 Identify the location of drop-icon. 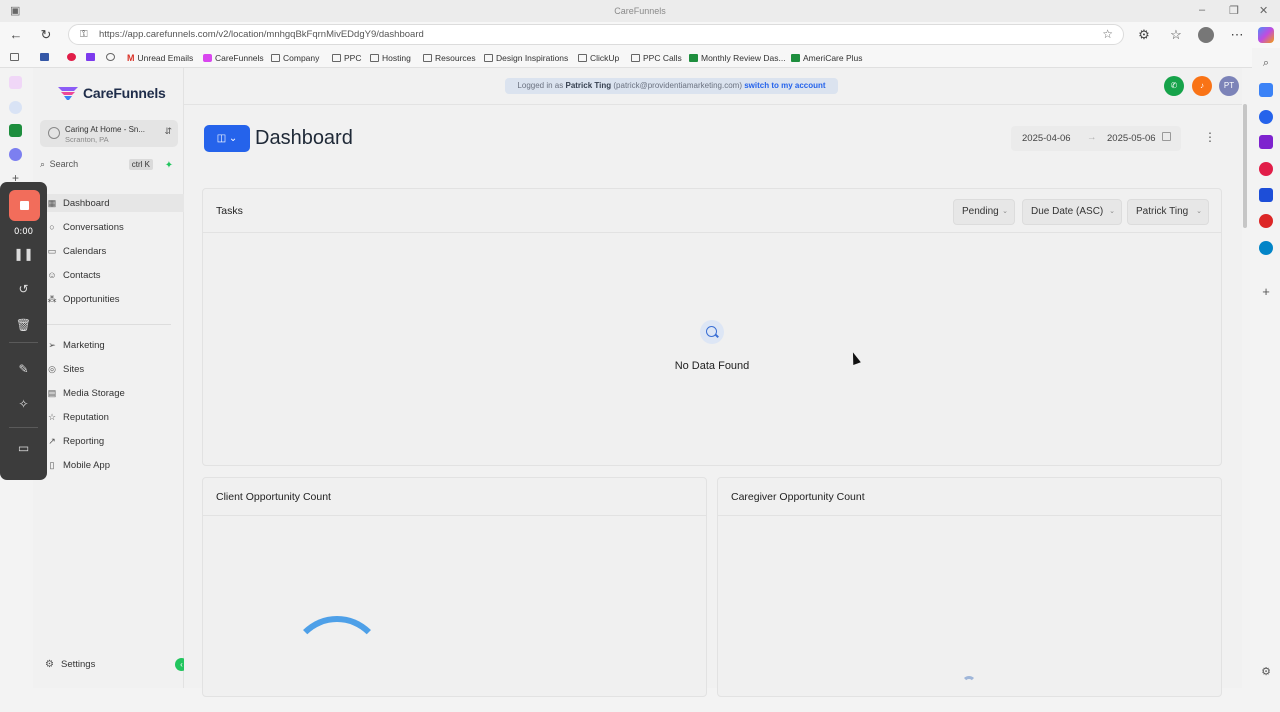
(1266, 221).